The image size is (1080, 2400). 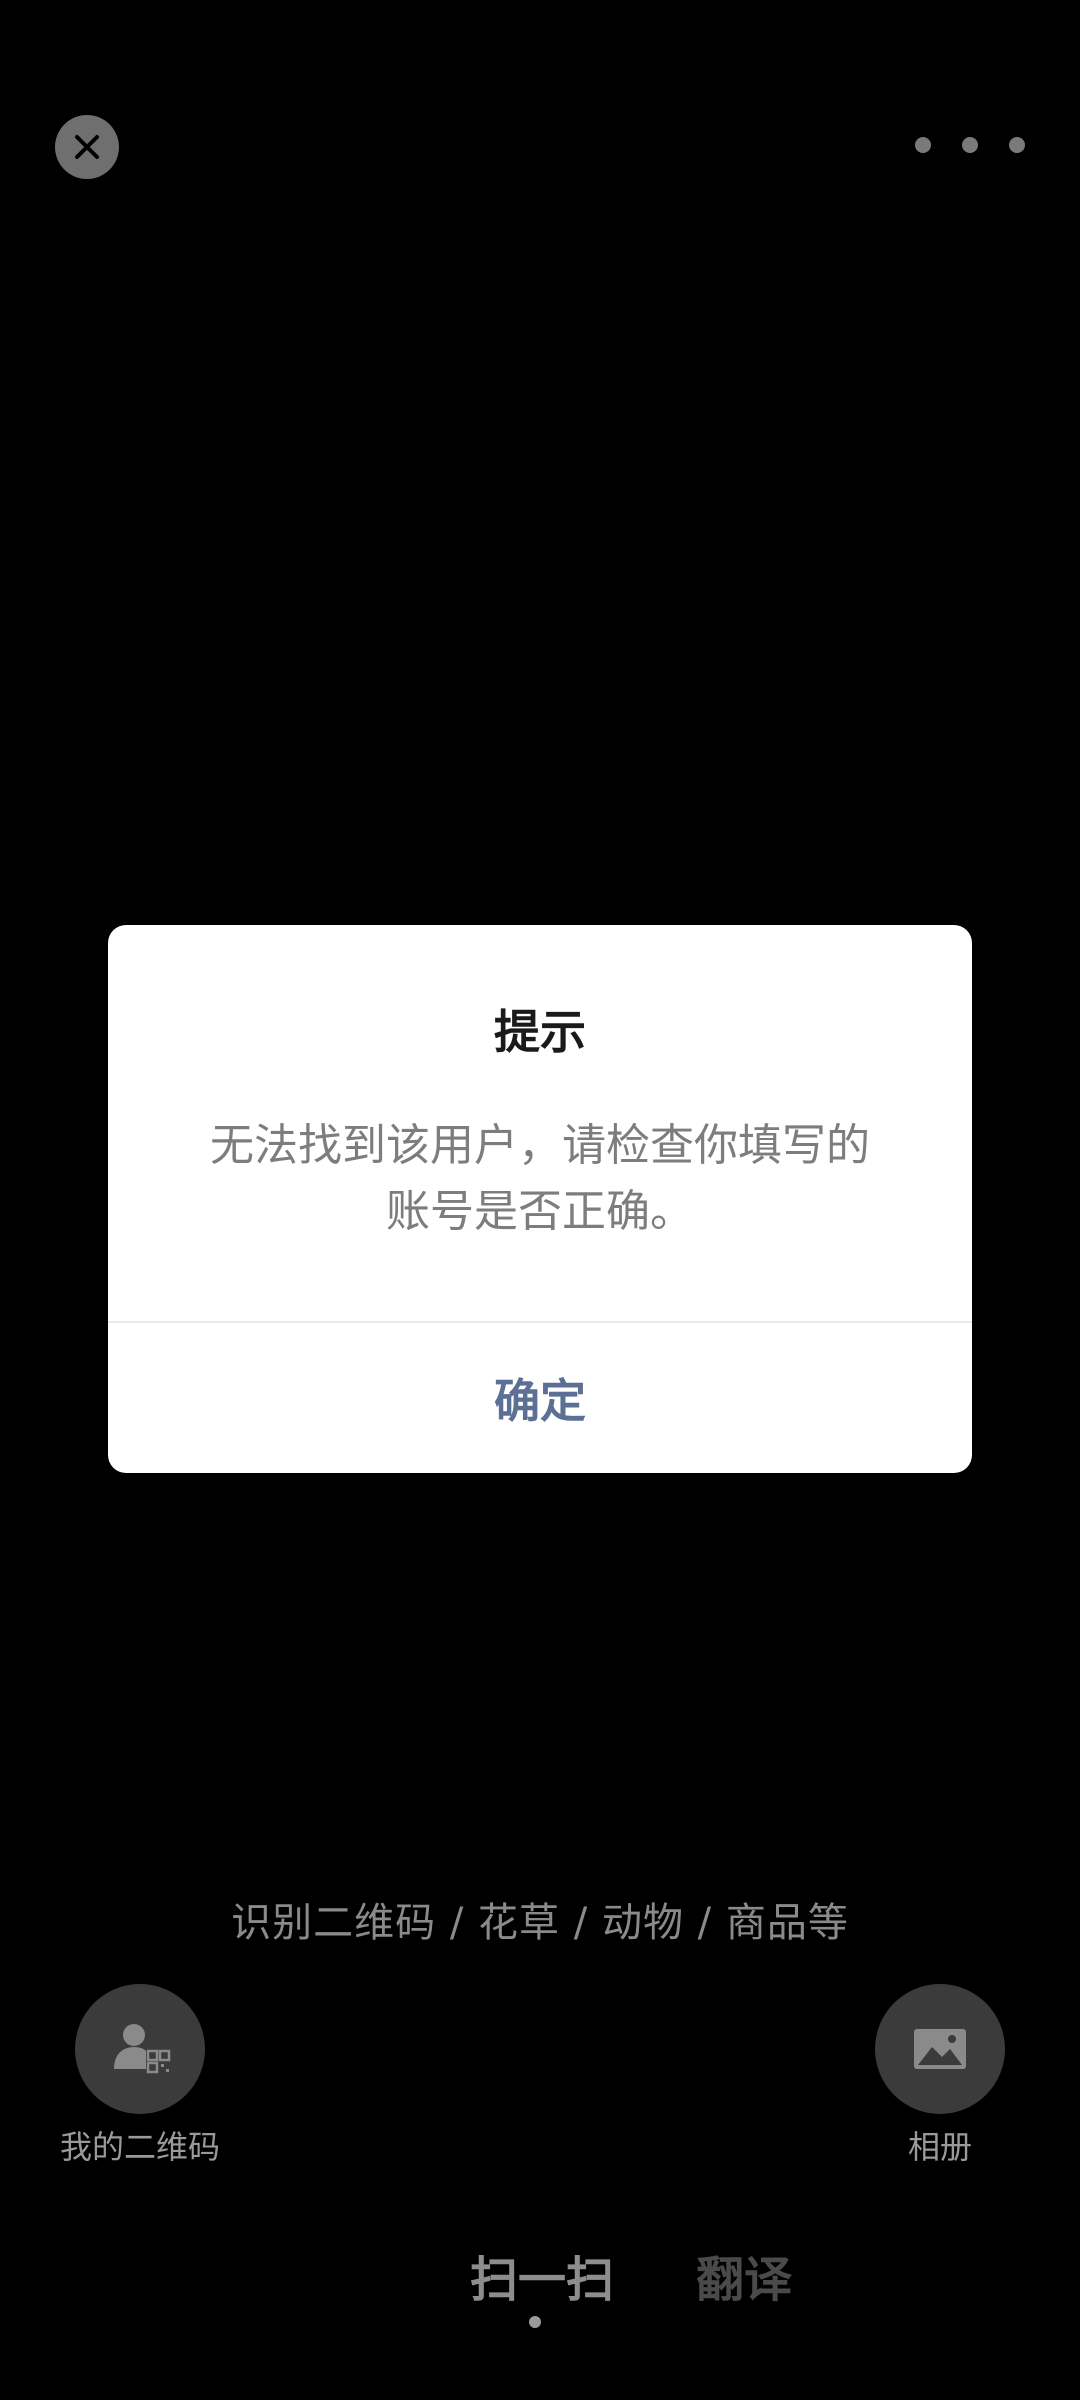 I want to click on active-tab-indicator, so click(x=535, y=2322).